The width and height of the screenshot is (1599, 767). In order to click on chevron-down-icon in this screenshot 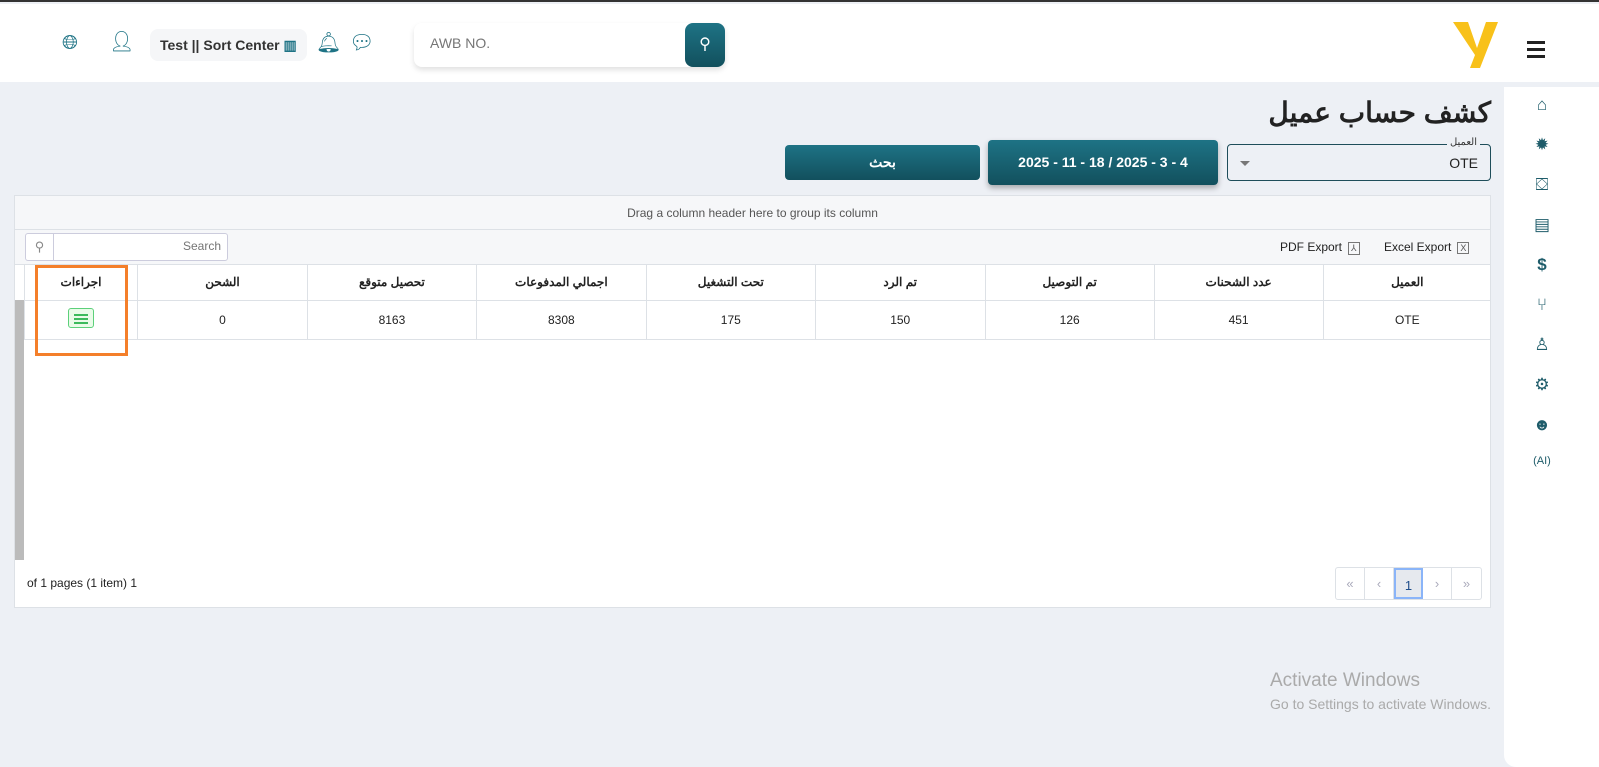, I will do `click(1245, 166)`.